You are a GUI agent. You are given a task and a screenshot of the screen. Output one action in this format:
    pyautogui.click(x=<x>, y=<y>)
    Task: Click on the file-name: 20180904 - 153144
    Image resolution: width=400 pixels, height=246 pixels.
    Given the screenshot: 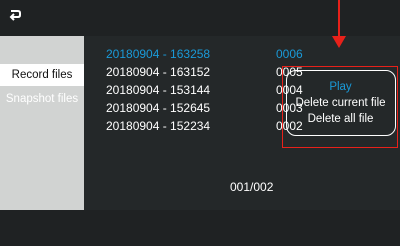 What is the action you would take?
    pyautogui.click(x=158, y=90)
    